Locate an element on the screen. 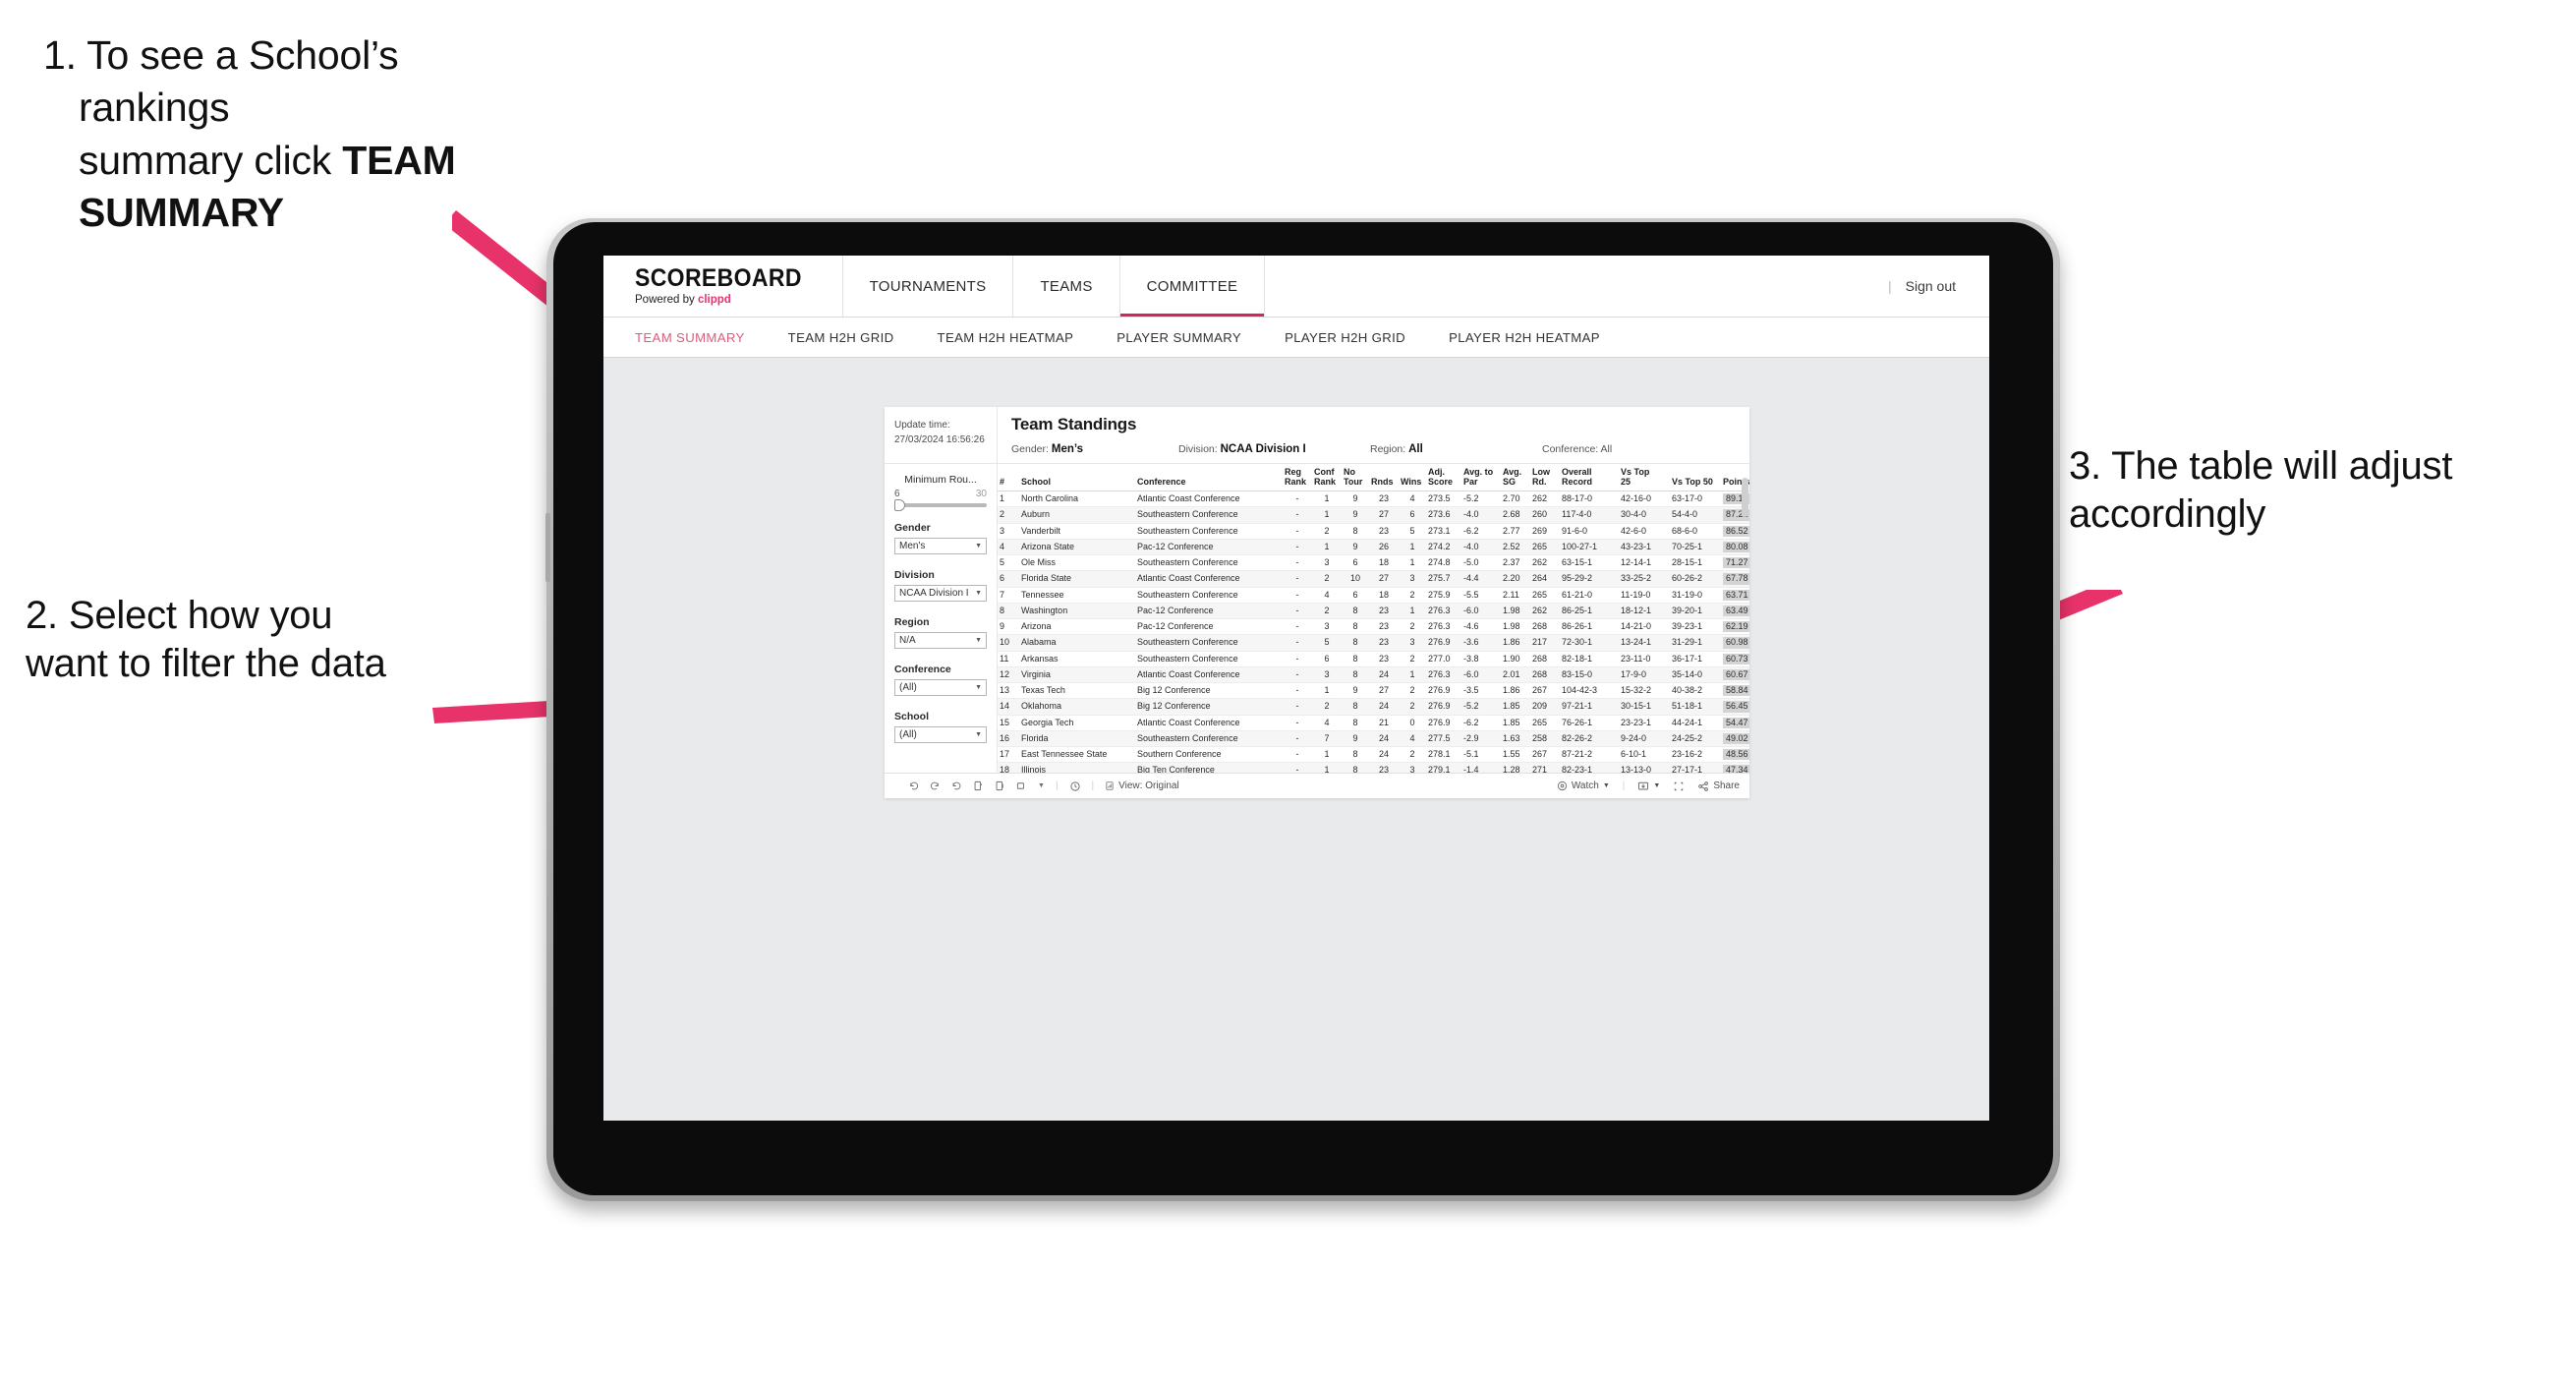  cell-adj-score: 275.9 is located at coordinates (1443, 596).